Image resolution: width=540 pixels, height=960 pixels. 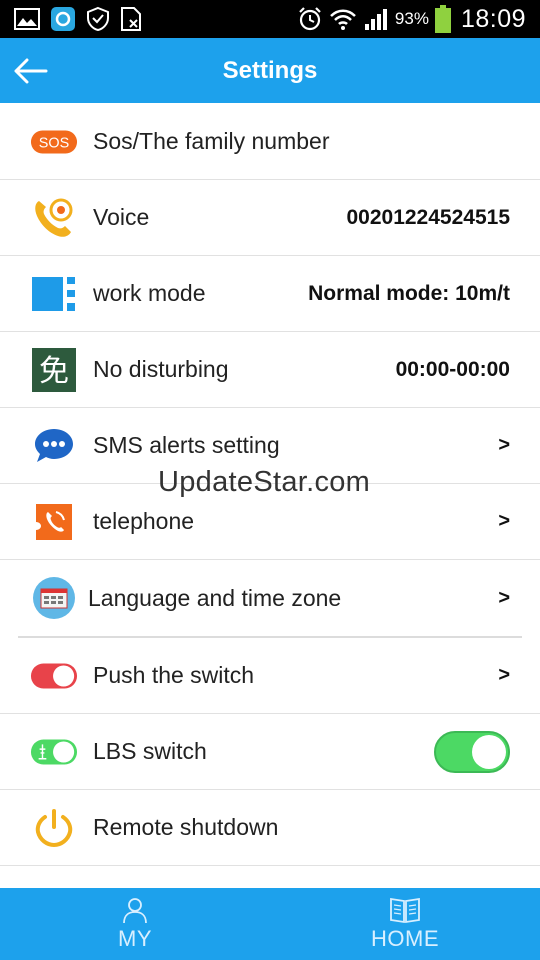 I want to click on push-switch-icon, so click(x=54, y=676).